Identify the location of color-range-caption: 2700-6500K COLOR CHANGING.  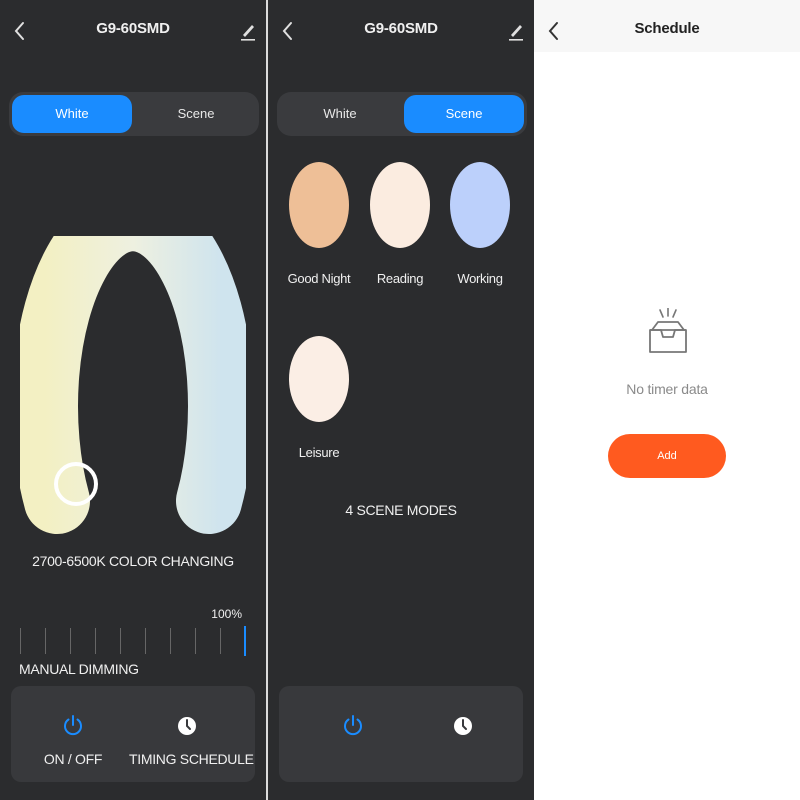
(133, 561).